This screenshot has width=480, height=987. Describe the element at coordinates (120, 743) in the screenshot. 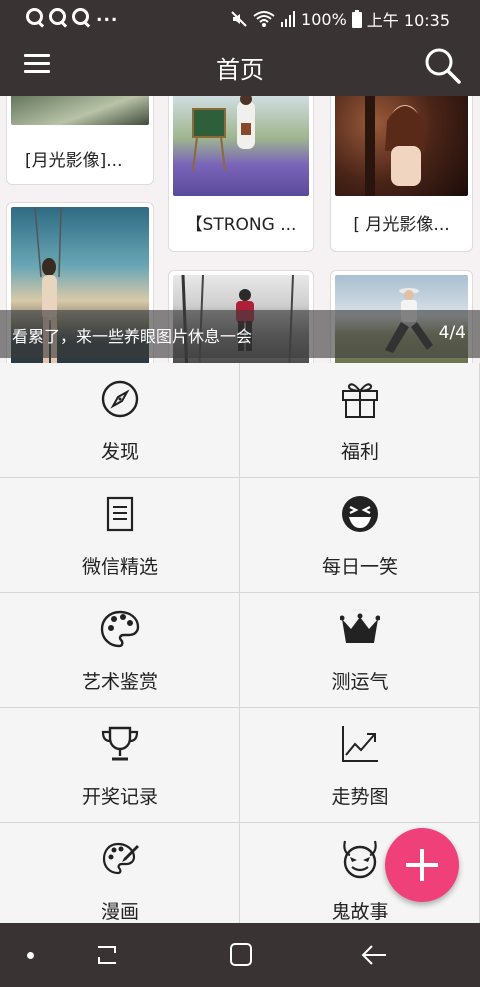

I see `trophy-icon` at that location.